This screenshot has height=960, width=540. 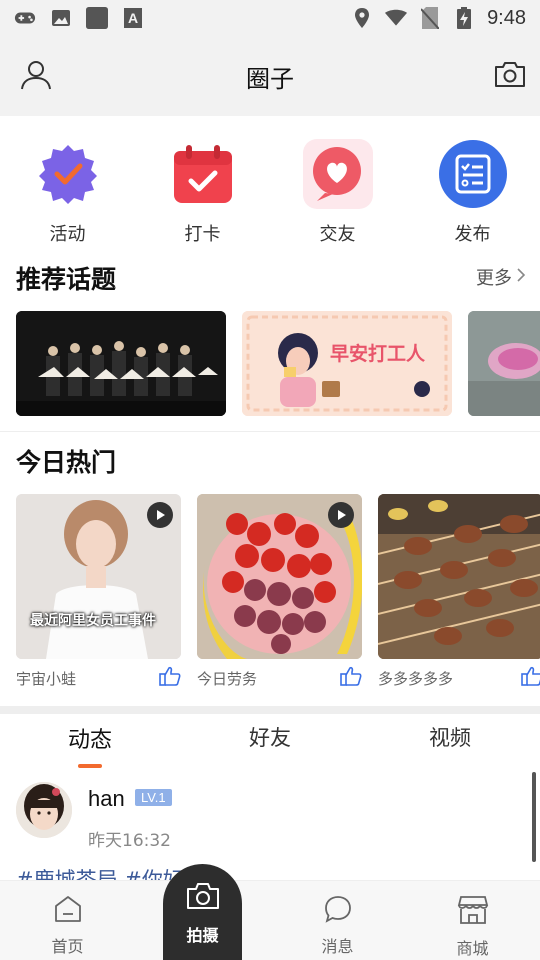 I want to click on recommended-title: 推荐话题, so click(x=66, y=279).